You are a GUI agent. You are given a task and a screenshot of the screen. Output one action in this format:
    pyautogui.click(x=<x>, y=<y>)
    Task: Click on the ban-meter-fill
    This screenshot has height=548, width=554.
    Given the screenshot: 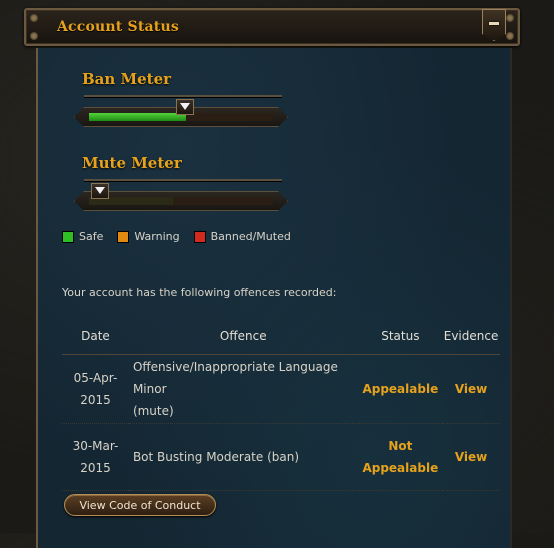 What is the action you would take?
    pyautogui.click(x=137, y=117)
    